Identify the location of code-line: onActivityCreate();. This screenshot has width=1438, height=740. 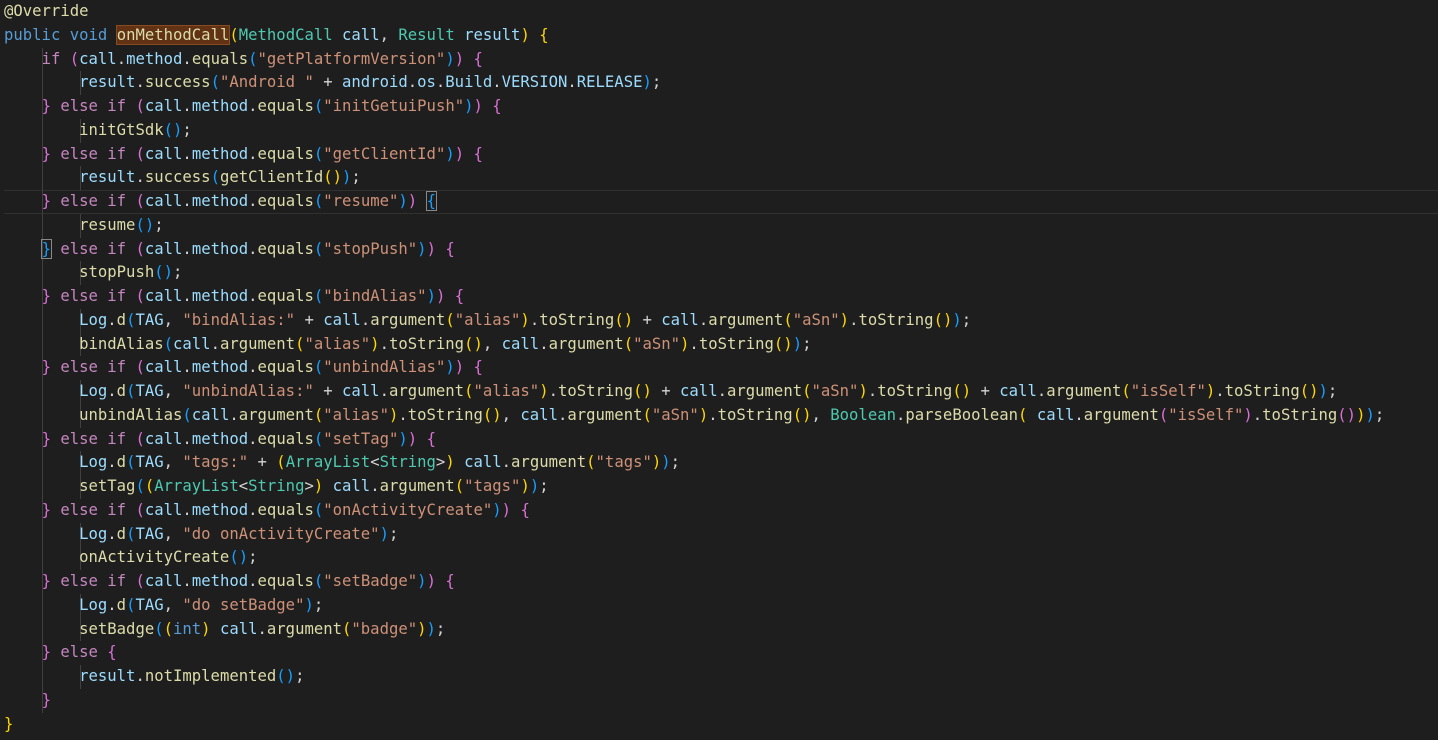
(721, 558).